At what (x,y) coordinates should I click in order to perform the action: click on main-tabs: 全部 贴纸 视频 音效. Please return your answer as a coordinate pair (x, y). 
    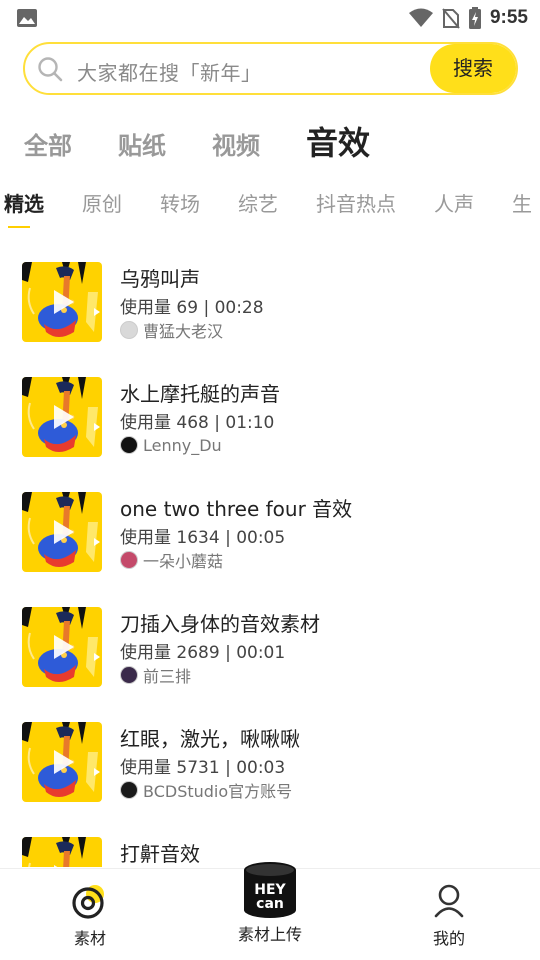
    Looking at the image, I should click on (220, 140).